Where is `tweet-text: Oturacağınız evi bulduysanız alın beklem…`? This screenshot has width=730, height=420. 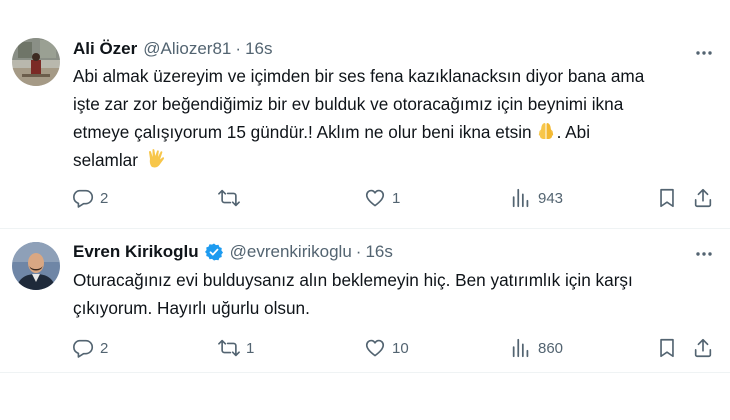
tweet-text: Oturacağınız evi bulduysanız alın beklem… is located at coordinates (393, 294).